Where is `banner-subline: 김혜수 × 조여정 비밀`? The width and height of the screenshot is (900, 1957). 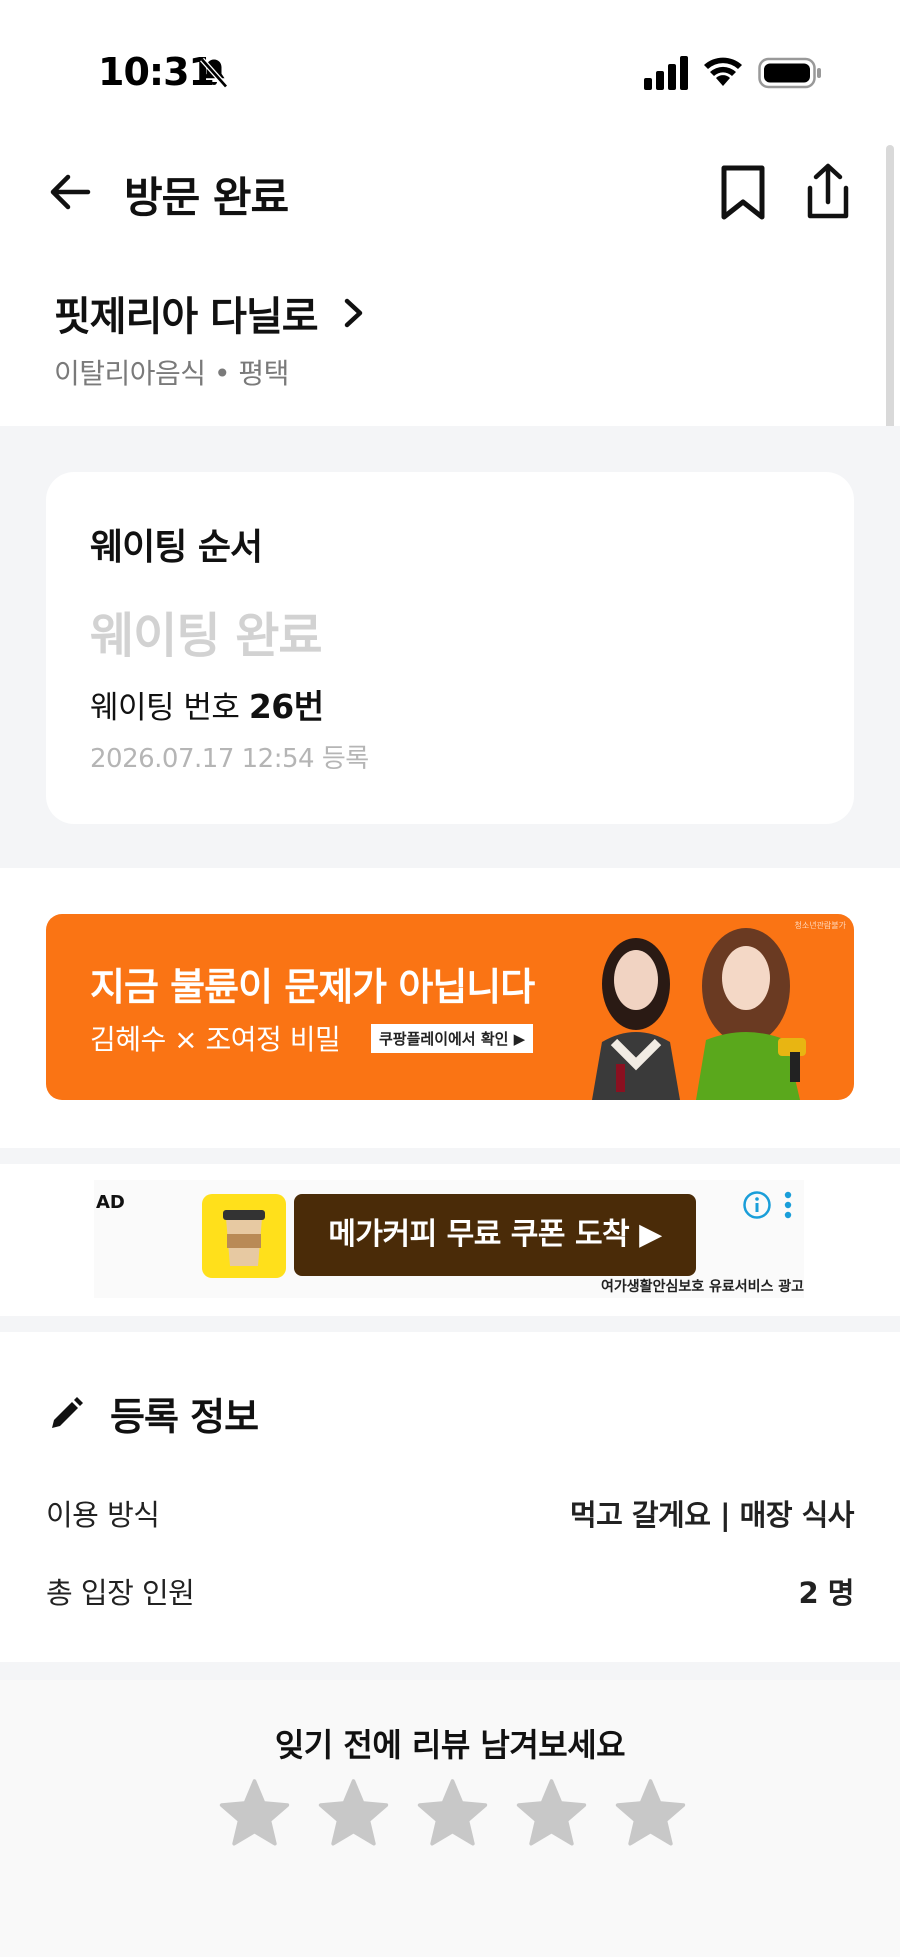
banner-subline: 김혜수 × 조여정 비밀 is located at coordinates (215, 1039).